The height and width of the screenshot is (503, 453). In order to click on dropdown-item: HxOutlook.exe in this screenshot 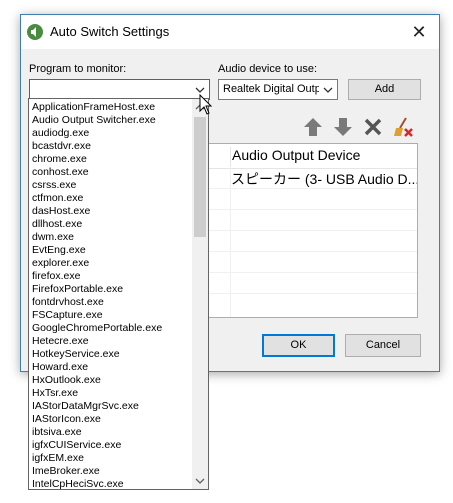, I will do `click(66, 380)`.